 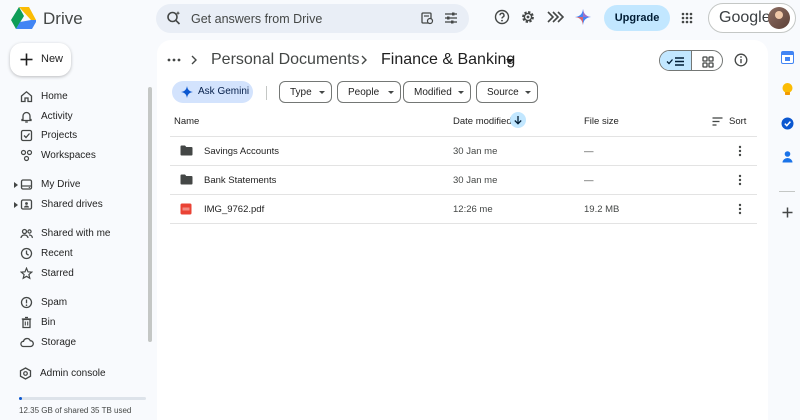 What do you see at coordinates (787, 89) in the screenshot?
I see `keep-icon` at bounding box center [787, 89].